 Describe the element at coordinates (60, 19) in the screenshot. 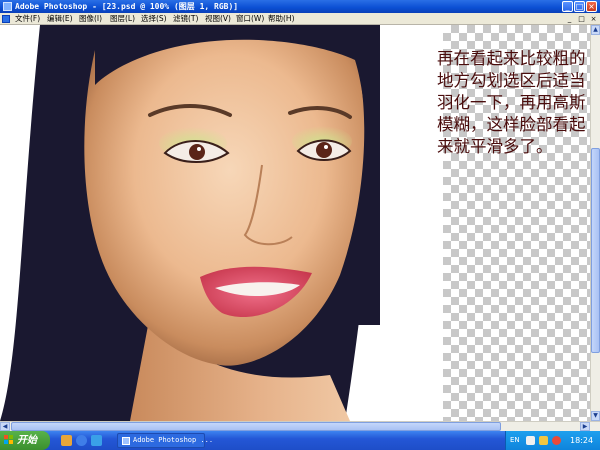

I see `menu-edit: 编辑(E)` at that location.